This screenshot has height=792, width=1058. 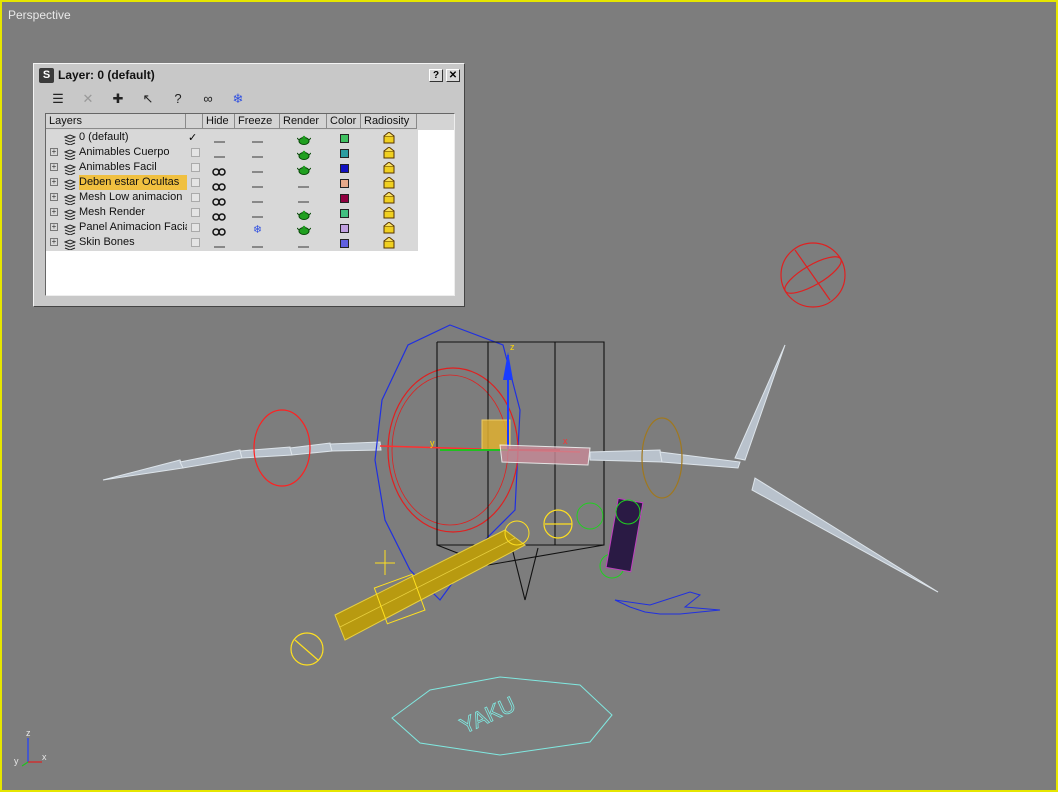 What do you see at coordinates (148, 99) in the screenshot?
I see `select-objects-icon: ↖` at bounding box center [148, 99].